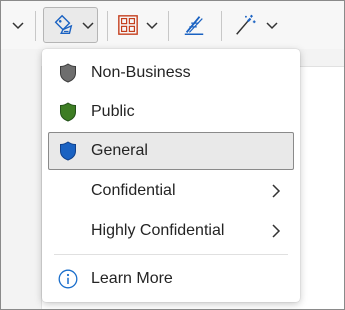 The height and width of the screenshot is (310, 345). I want to click on menu-item-label: Learn More, so click(132, 278).